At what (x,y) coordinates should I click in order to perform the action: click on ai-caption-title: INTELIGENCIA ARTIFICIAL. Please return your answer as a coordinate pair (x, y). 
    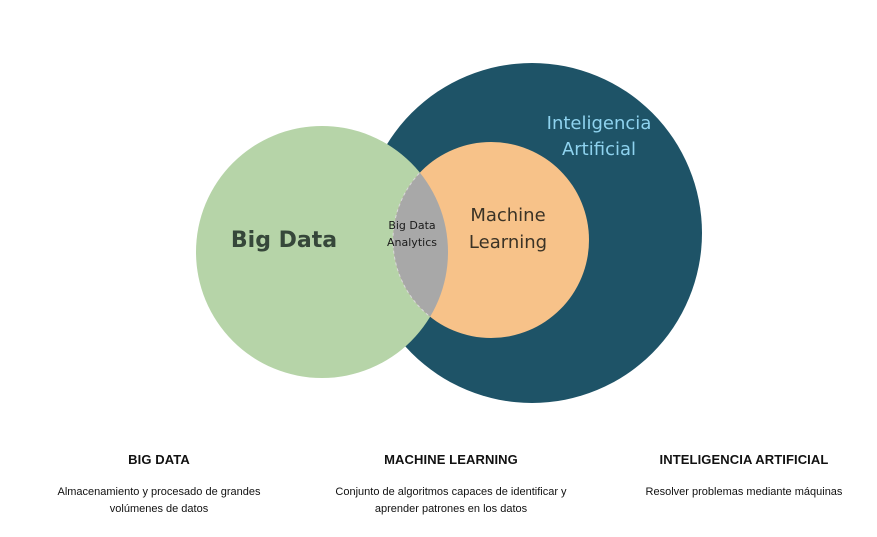
    Looking at the image, I should click on (744, 459).